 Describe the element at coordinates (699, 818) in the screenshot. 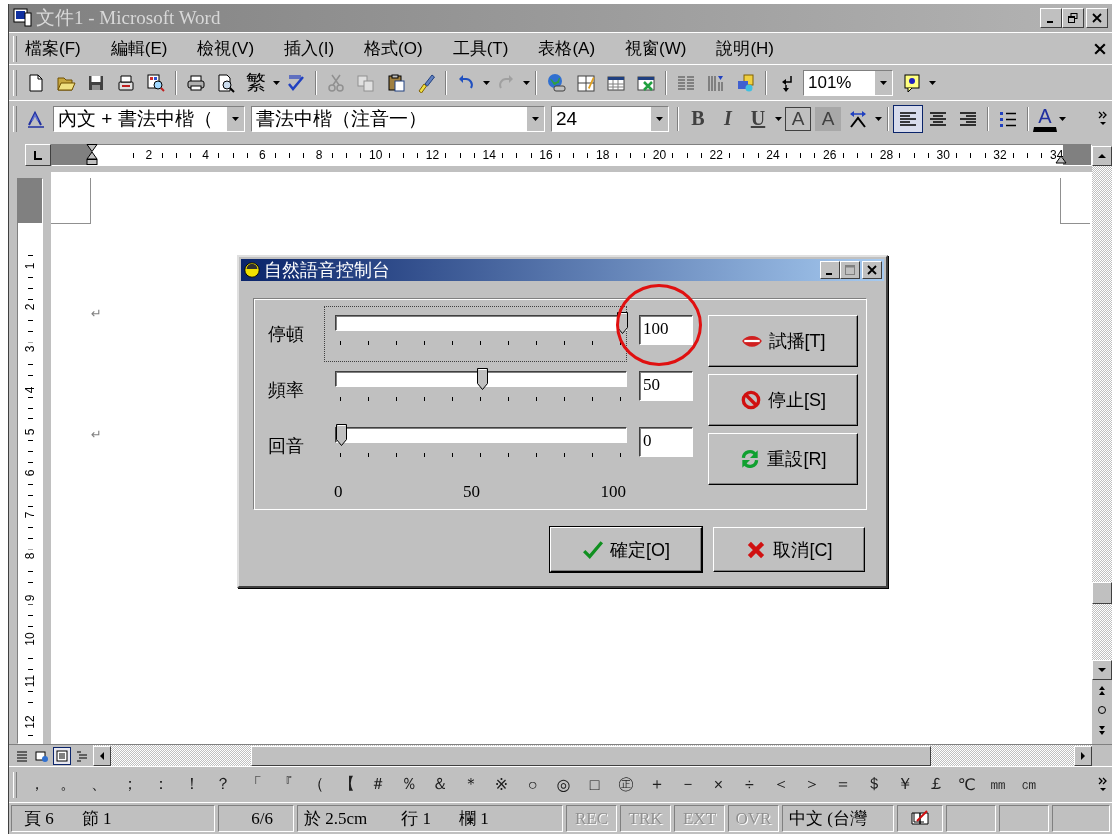

I see `mode-indicator: EXT` at that location.